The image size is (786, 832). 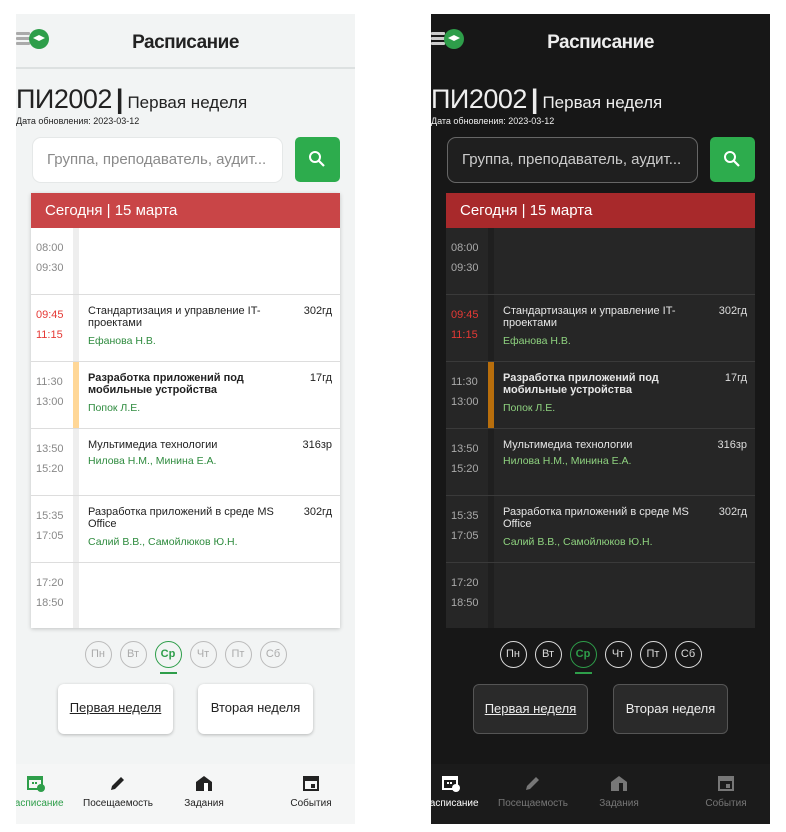 What do you see at coordinates (451, 784) in the screenshot?
I see `calendar-clock-icon` at bounding box center [451, 784].